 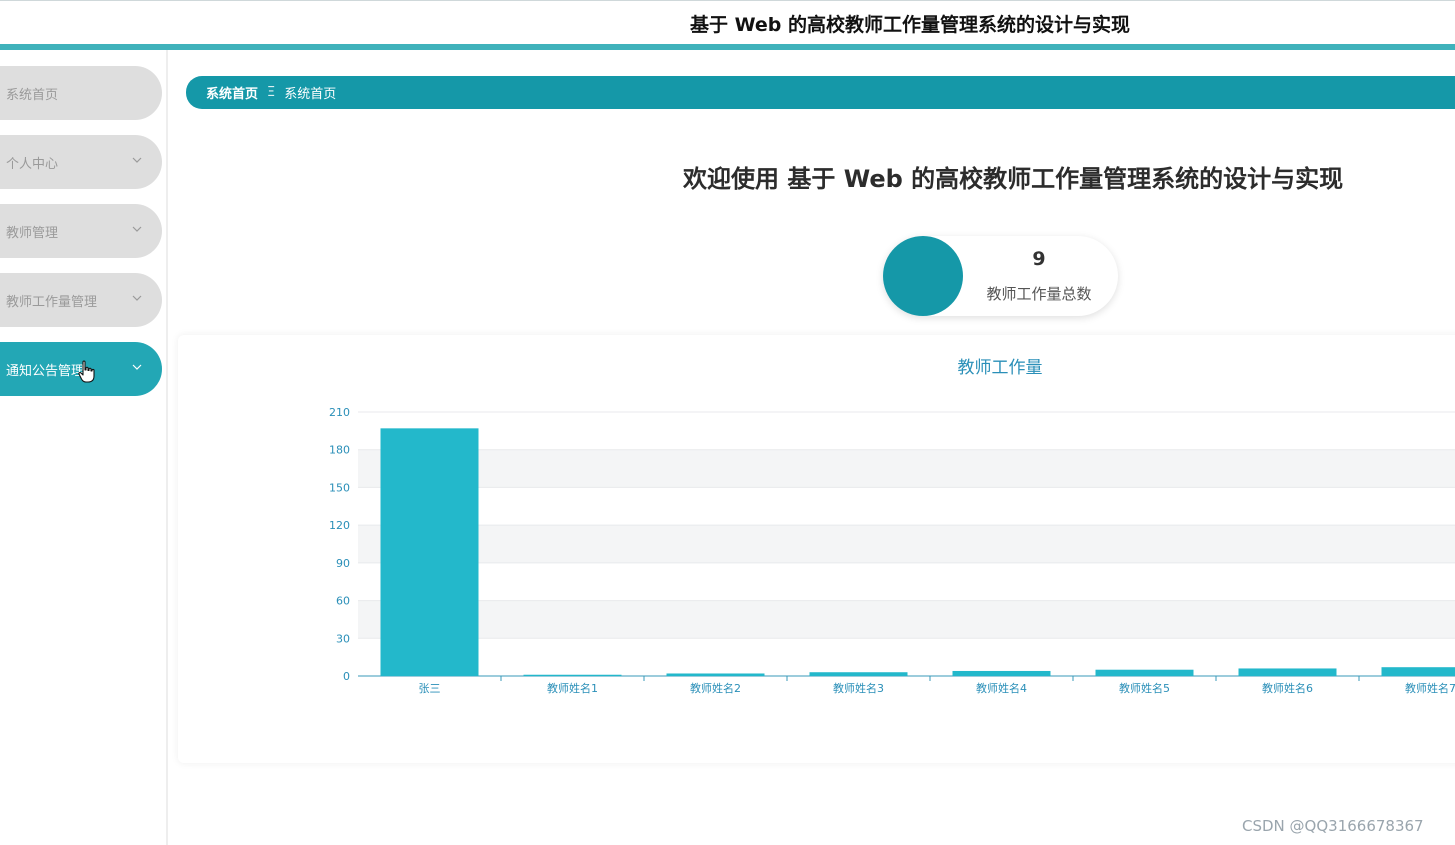 I want to click on x-tick-label: 教师姓名5, so click(x=1144, y=688).